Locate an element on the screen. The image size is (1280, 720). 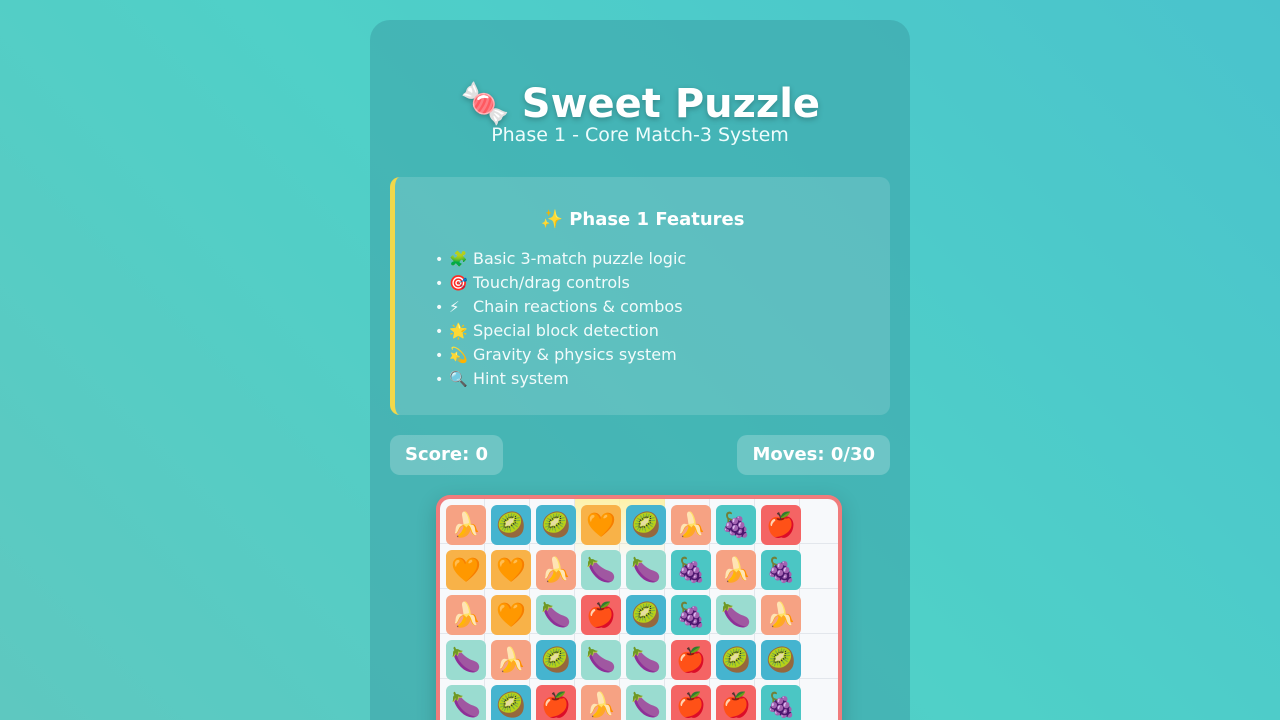
feature-item: • ⚡ Chain reactions & combos is located at coordinates (560, 307).